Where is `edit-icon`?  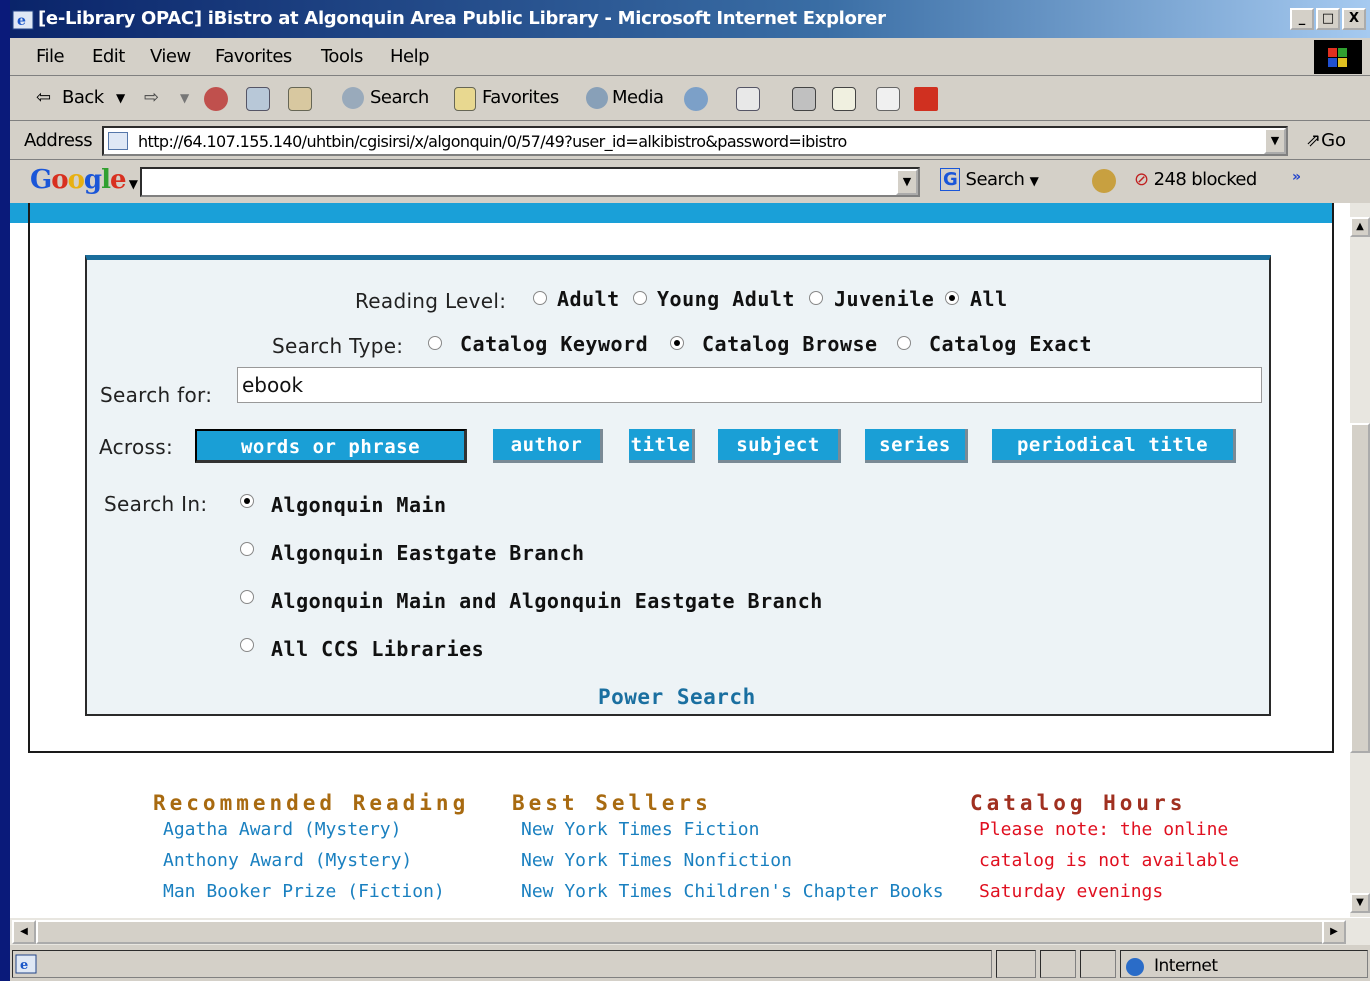
edit-icon is located at coordinates (844, 99).